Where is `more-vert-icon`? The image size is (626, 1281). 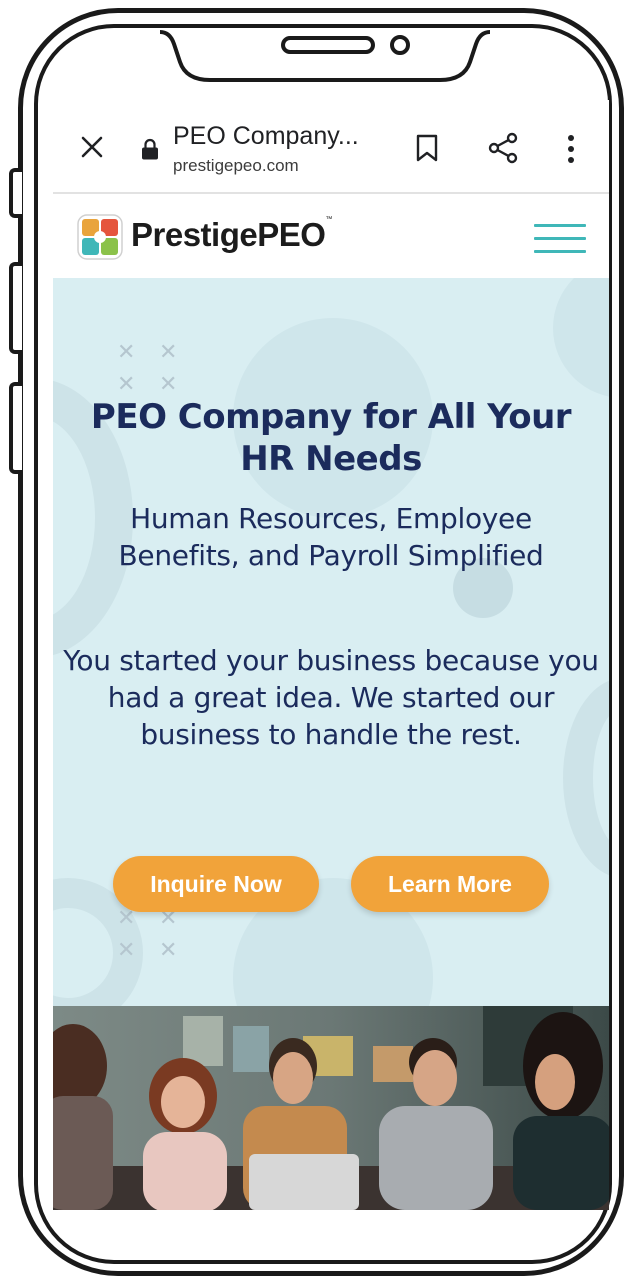
more-vert-icon is located at coordinates (571, 149).